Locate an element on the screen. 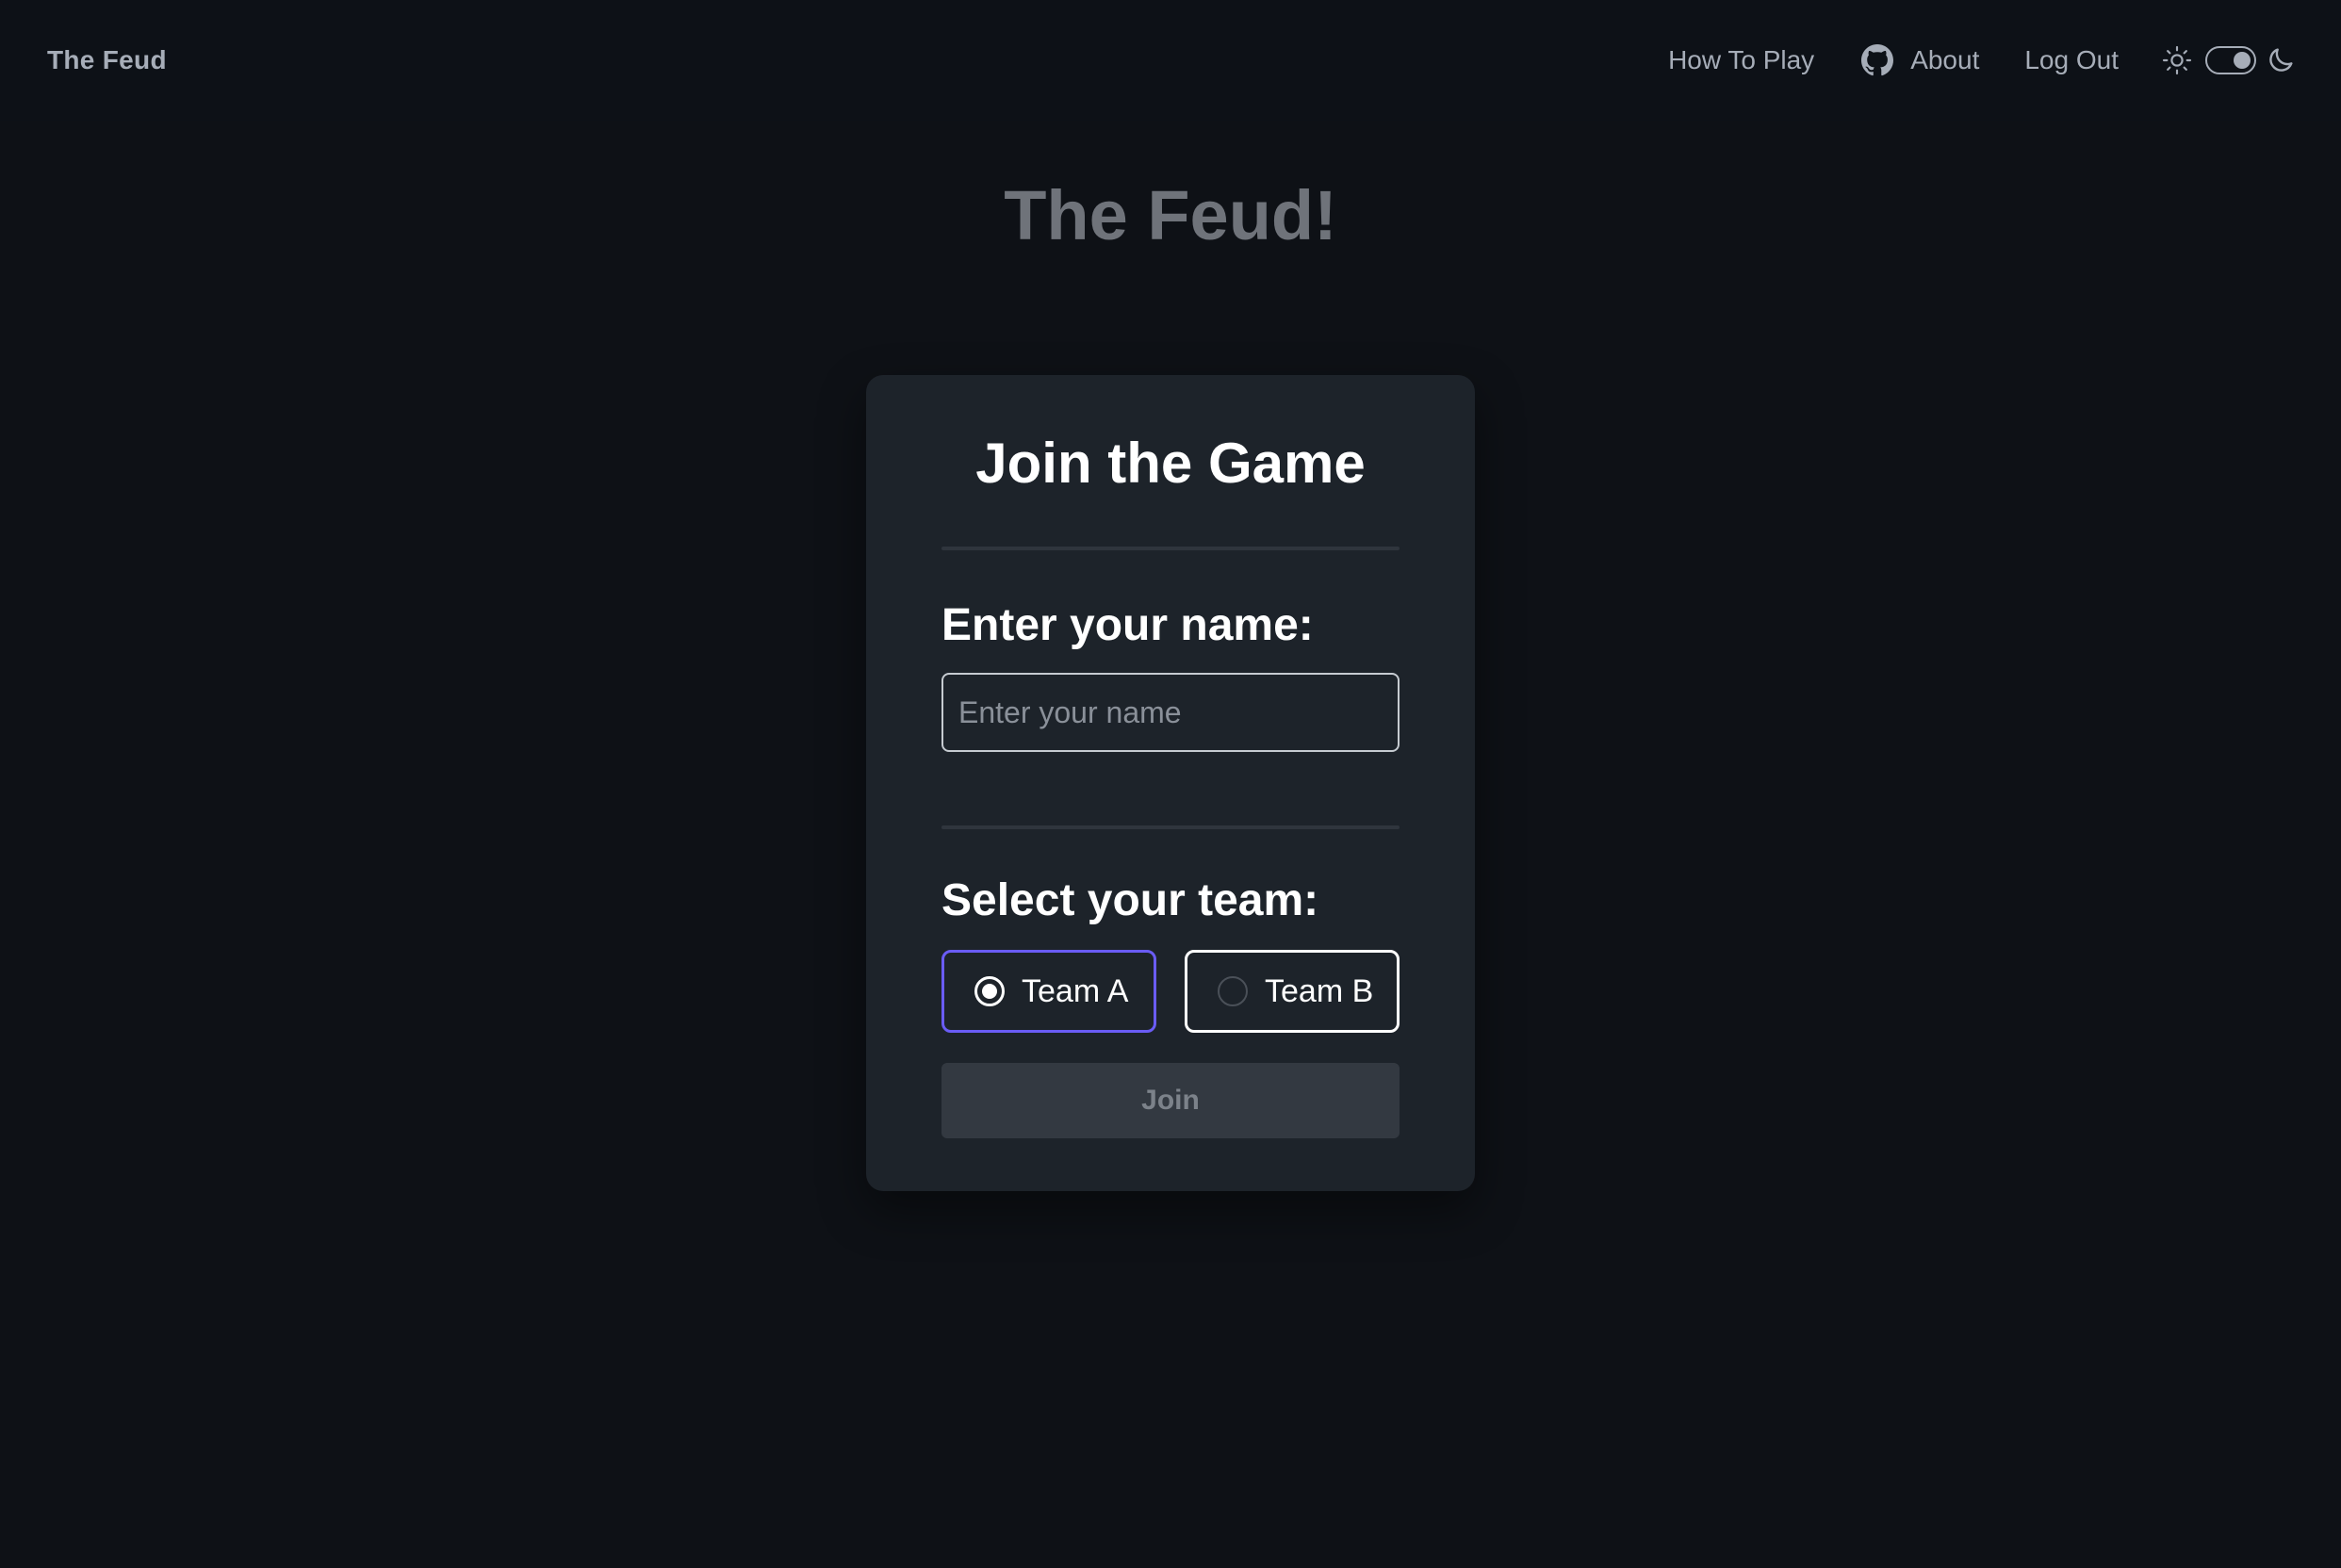  about-link-label: About is located at coordinates (1945, 59).